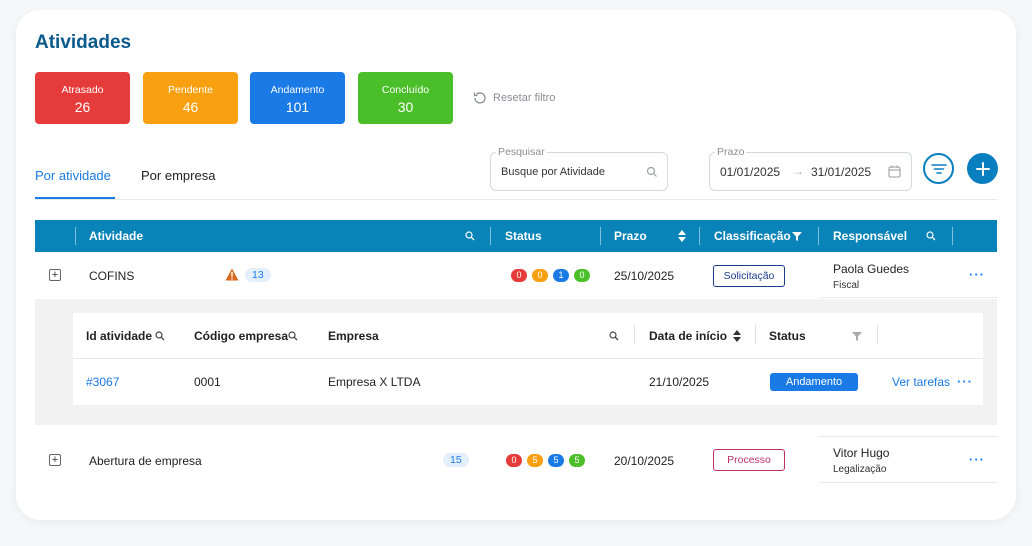 The image size is (1032, 546). What do you see at coordinates (577, 460) in the screenshot?
I see `status-count-concluido: 5` at bounding box center [577, 460].